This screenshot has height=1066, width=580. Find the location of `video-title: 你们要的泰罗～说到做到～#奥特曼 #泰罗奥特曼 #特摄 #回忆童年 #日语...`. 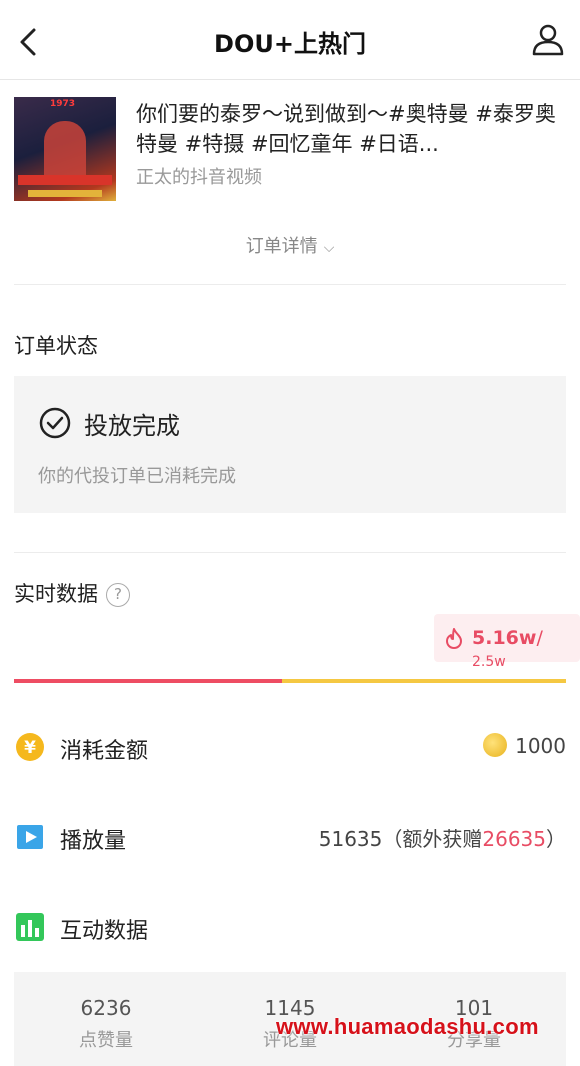

video-title: 你们要的泰罗～说到做到～#奥特曼 #泰罗奥特曼 #特摄 #回忆童年 #日语... is located at coordinates (346, 129).